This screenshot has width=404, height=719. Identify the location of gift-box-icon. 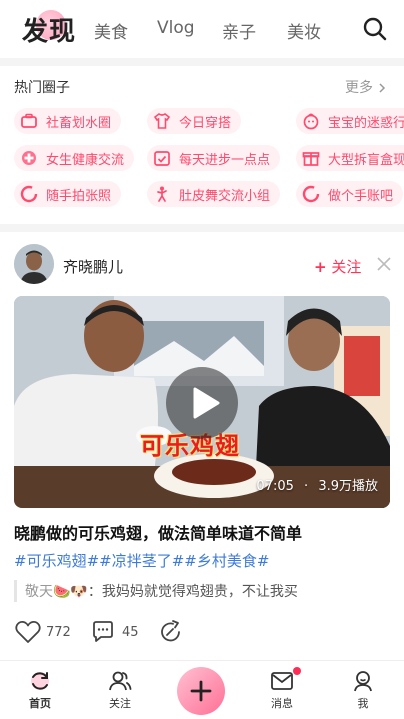
(311, 159).